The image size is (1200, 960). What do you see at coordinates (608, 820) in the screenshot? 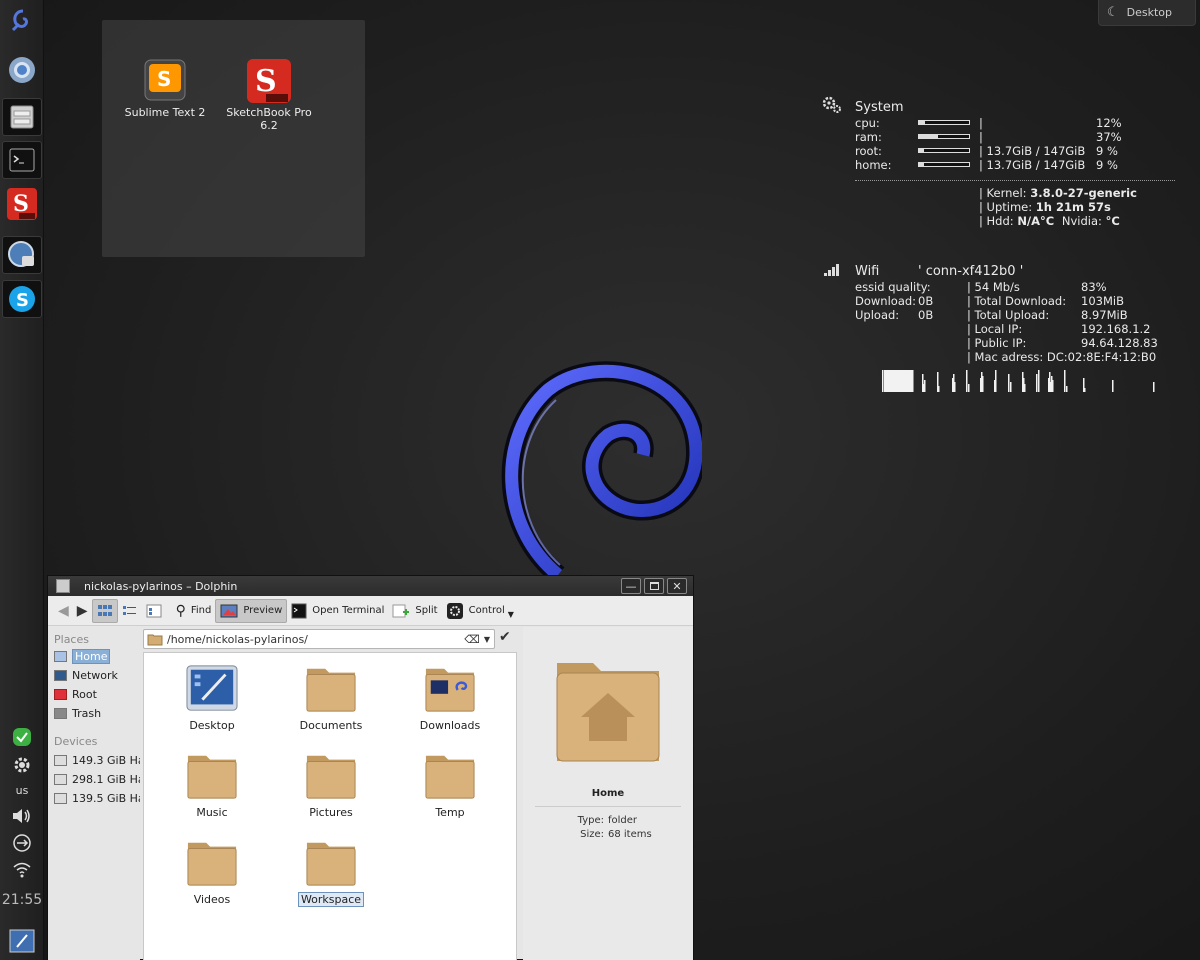
I see `preview-type-row: Type: folder` at bounding box center [608, 820].